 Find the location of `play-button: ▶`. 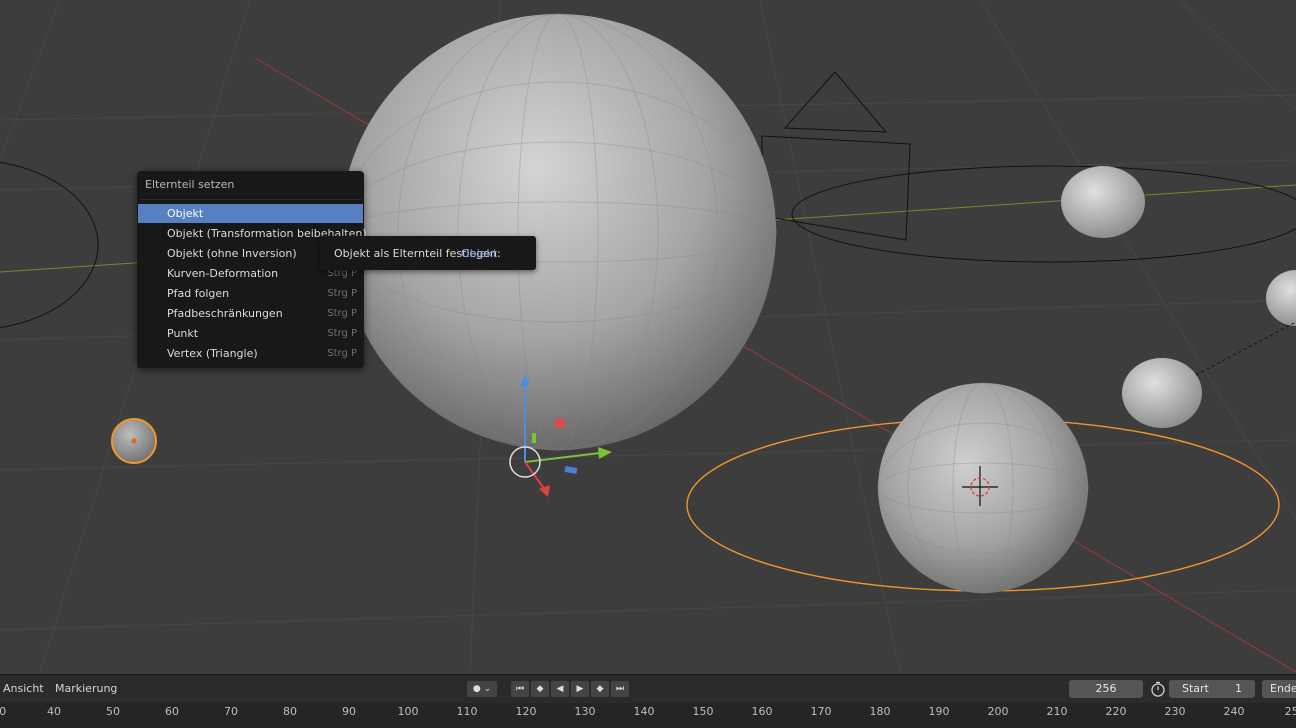

play-button: ▶ is located at coordinates (580, 689).